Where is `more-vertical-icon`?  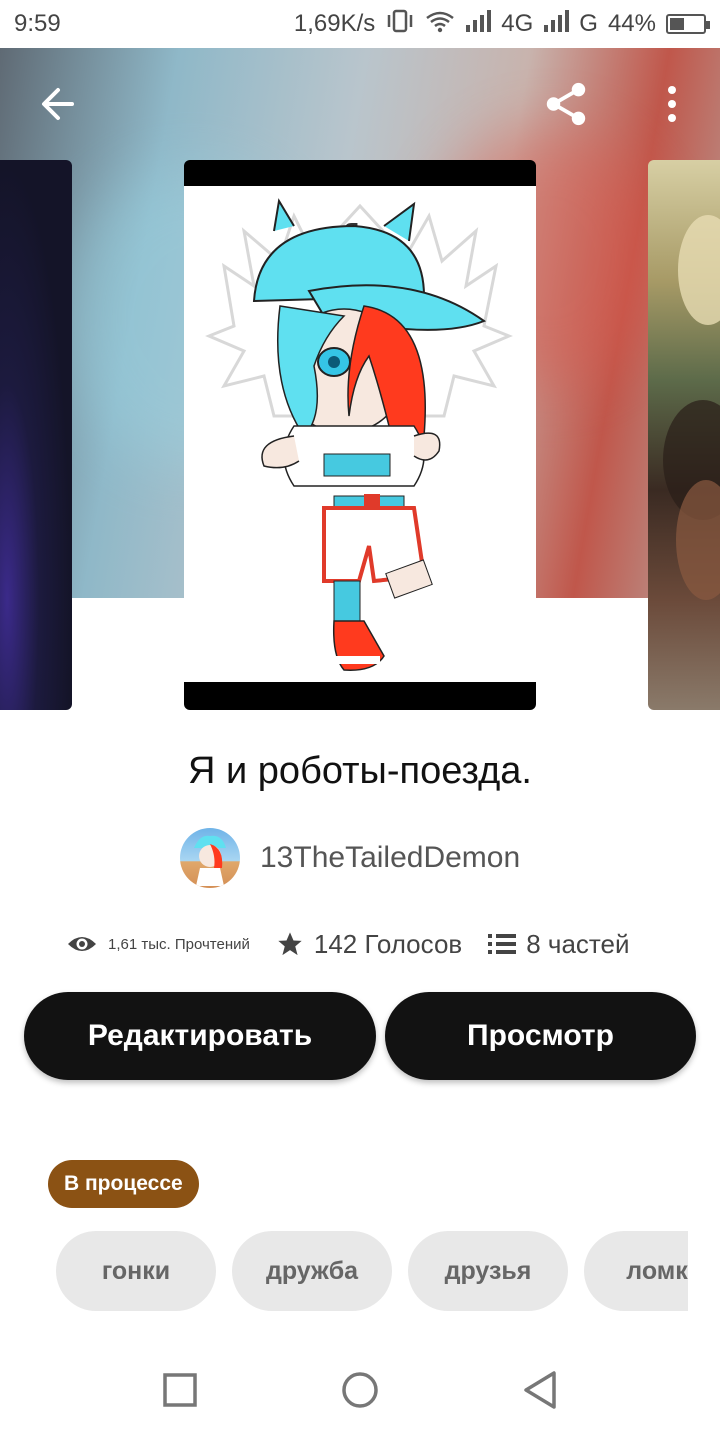 more-vertical-icon is located at coordinates (672, 104).